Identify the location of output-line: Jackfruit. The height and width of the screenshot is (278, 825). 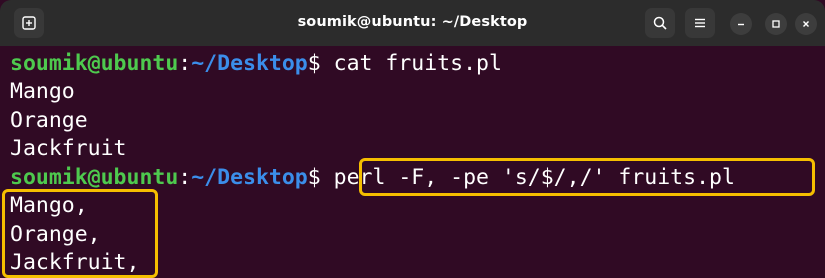
(68, 148).